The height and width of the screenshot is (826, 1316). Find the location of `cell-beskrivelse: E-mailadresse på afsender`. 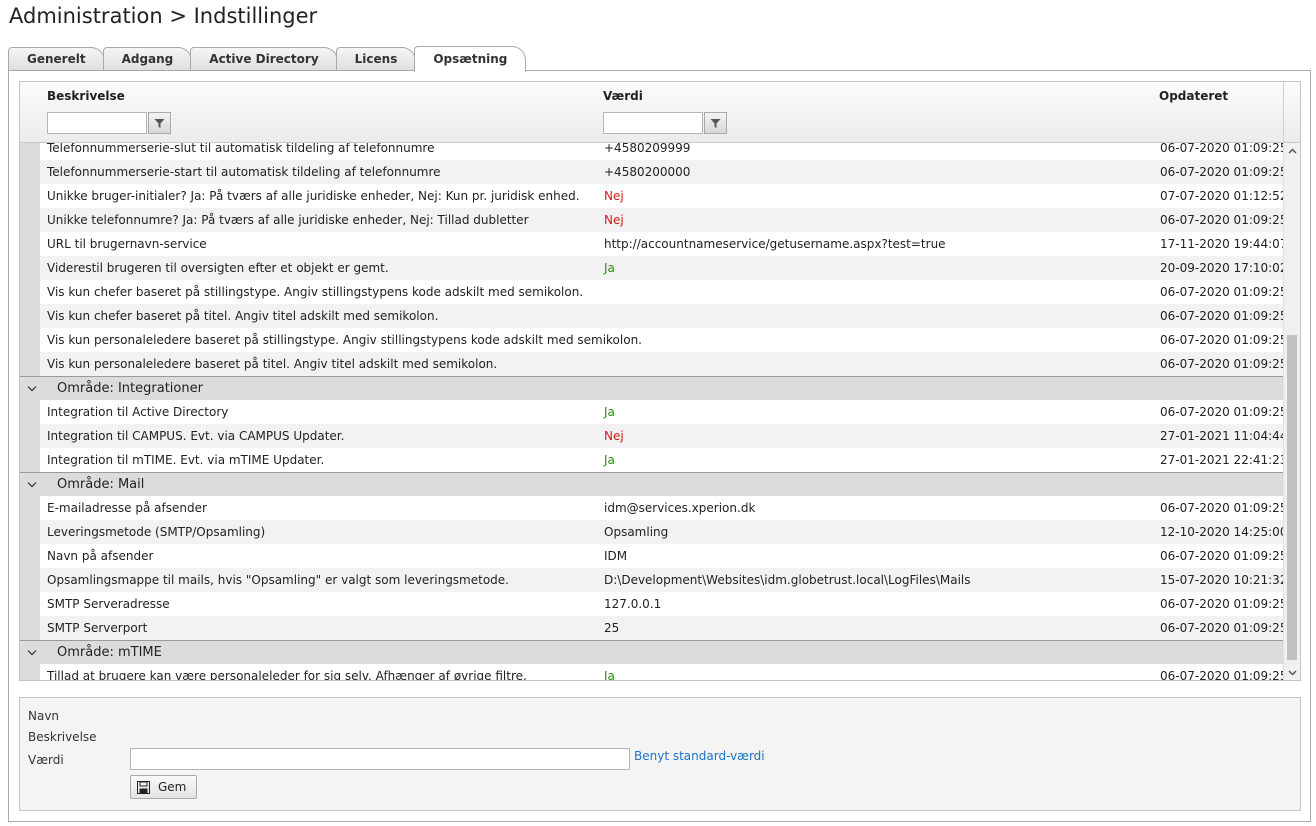

cell-beskrivelse: E-mailadresse på afsender is located at coordinates (127, 508).